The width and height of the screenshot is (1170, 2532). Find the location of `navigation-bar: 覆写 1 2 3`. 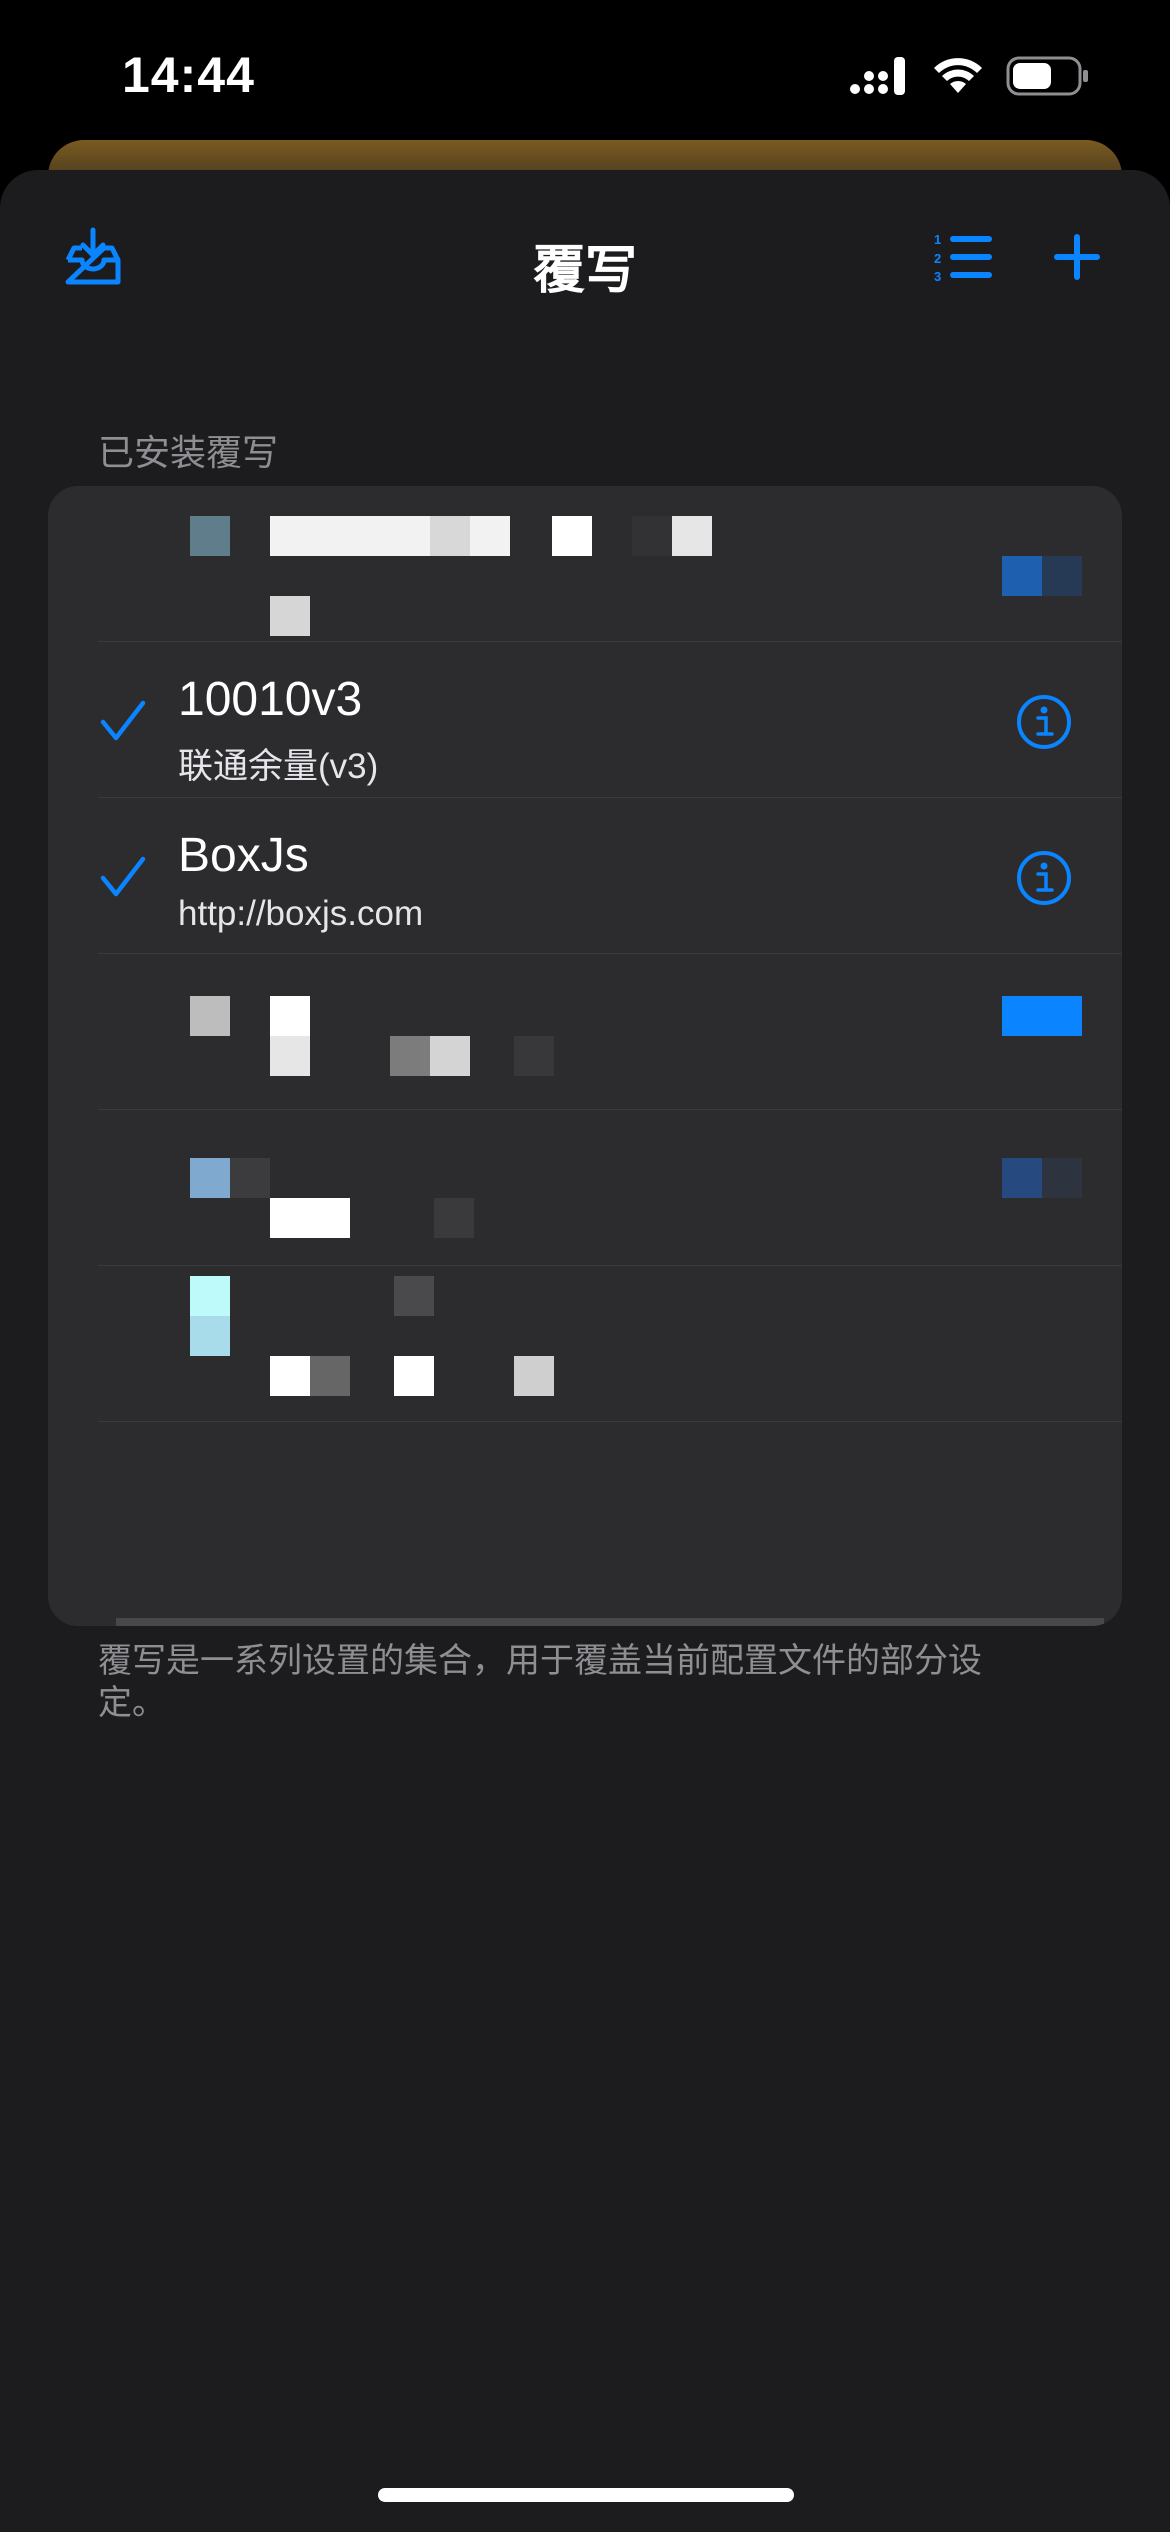

navigation-bar: 覆写 1 2 3 is located at coordinates (585, 255).